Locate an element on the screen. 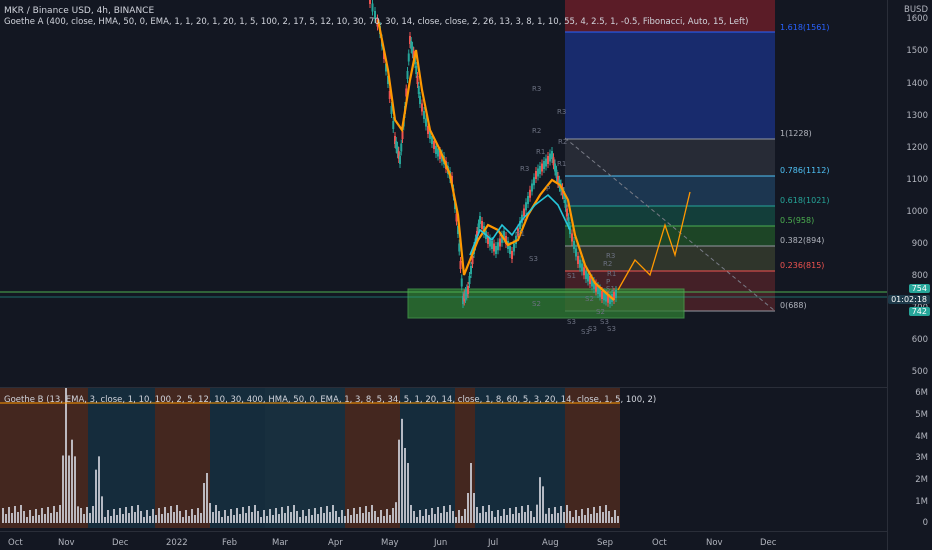 The width and height of the screenshot is (932, 550). price-tick: 1600 is located at coordinates (917, 19).